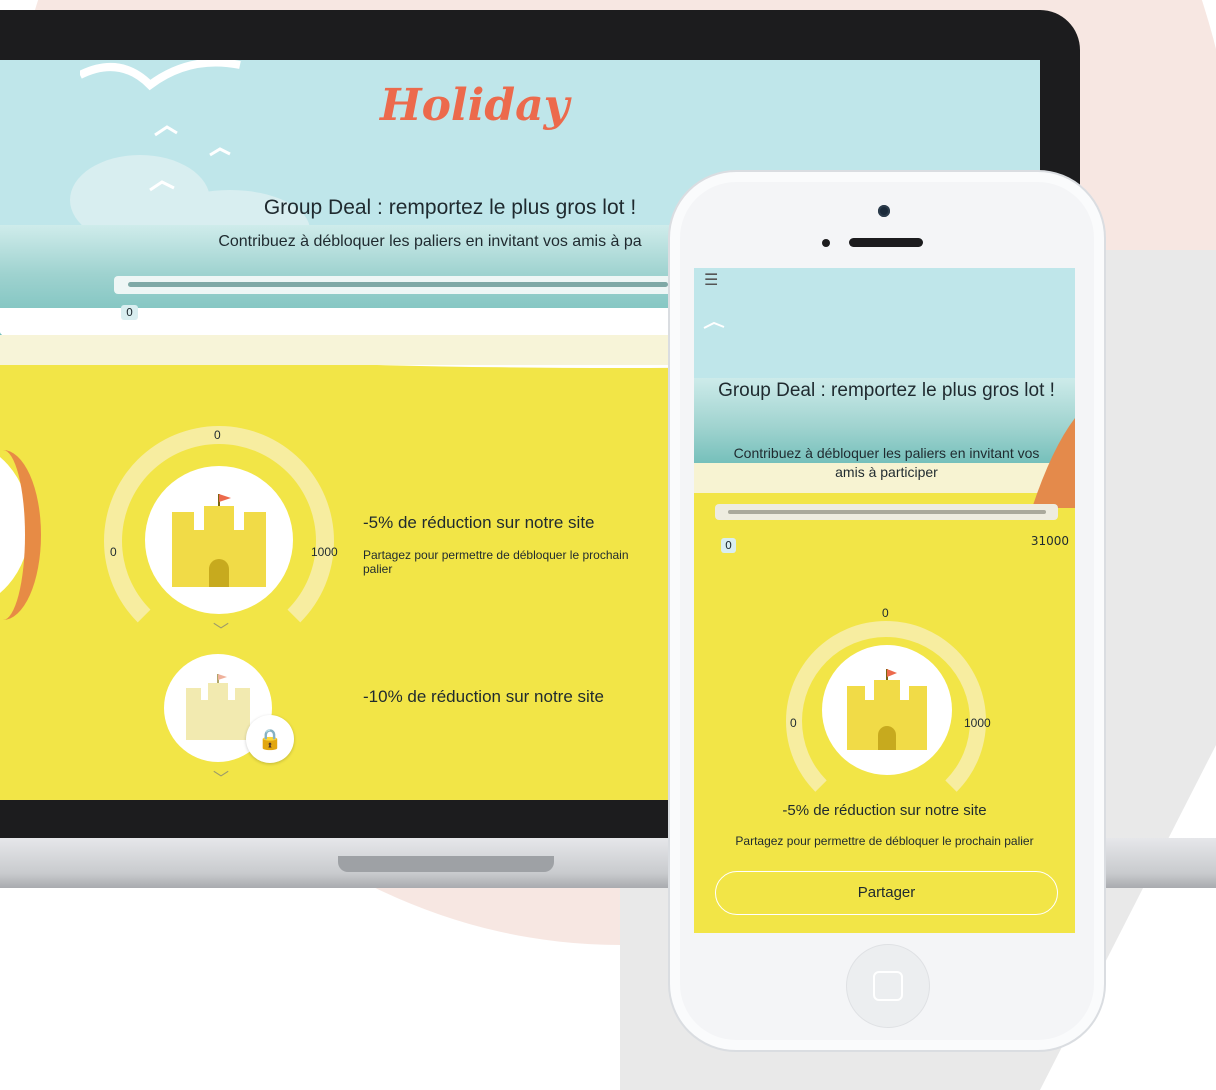 The height and width of the screenshot is (1090, 1216). What do you see at coordinates (160, 126) in the screenshot?
I see `seagulls-icon` at bounding box center [160, 126].